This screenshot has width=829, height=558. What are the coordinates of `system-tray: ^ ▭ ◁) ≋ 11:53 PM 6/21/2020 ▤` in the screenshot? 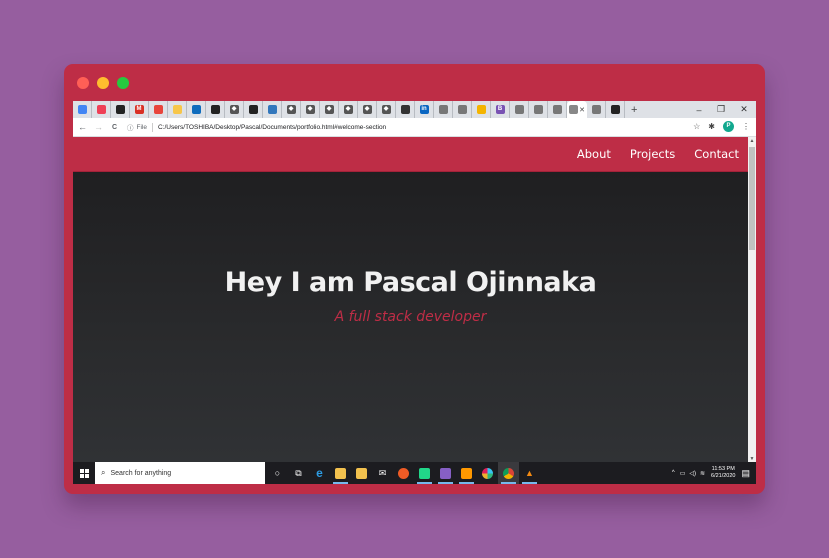 It's located at (714, 473).